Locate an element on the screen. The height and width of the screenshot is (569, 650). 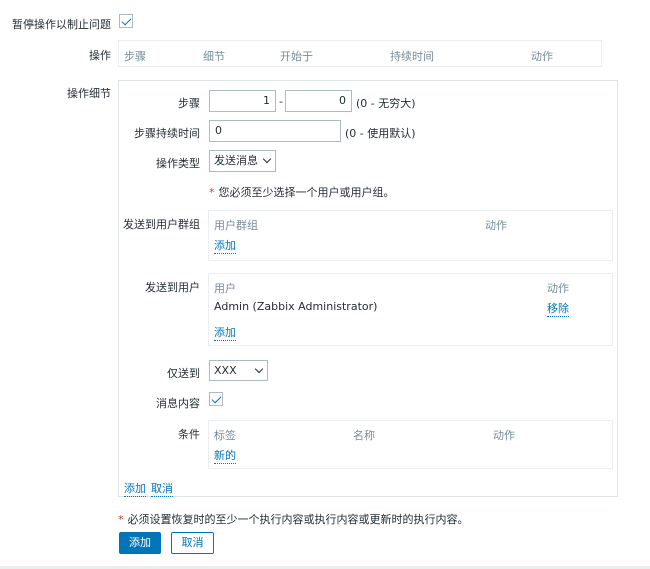
column-header-start-in: 开始于 is located at coordinates (296, 56).